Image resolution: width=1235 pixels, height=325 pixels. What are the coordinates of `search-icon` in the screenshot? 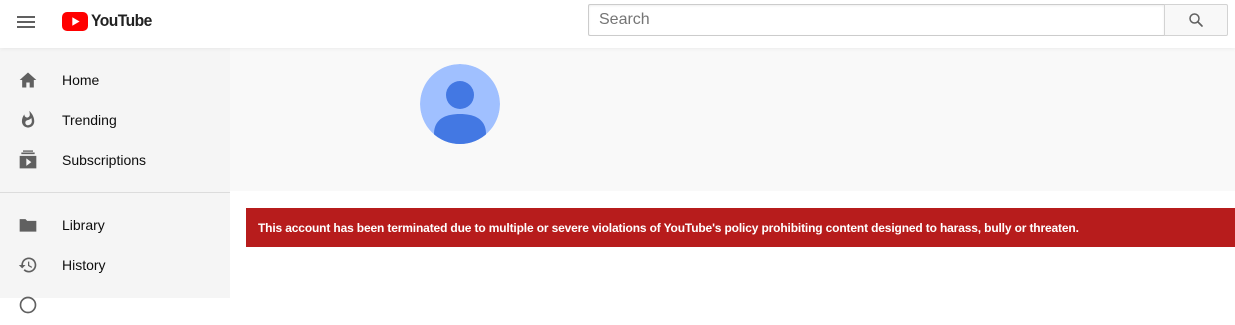 It's located at (1196, 20).